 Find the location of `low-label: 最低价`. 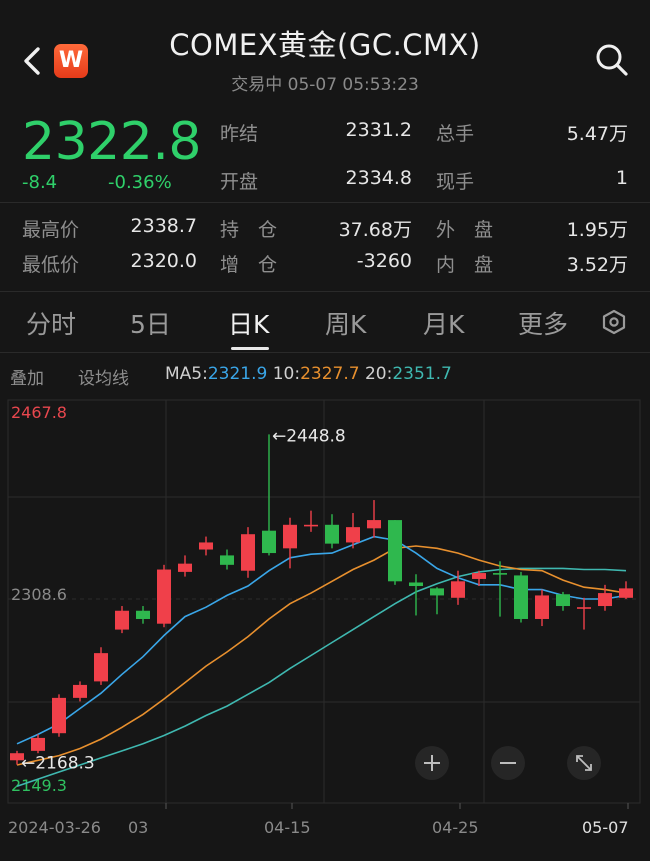

low-label: 最低价 is located at coordinates (51, 265).